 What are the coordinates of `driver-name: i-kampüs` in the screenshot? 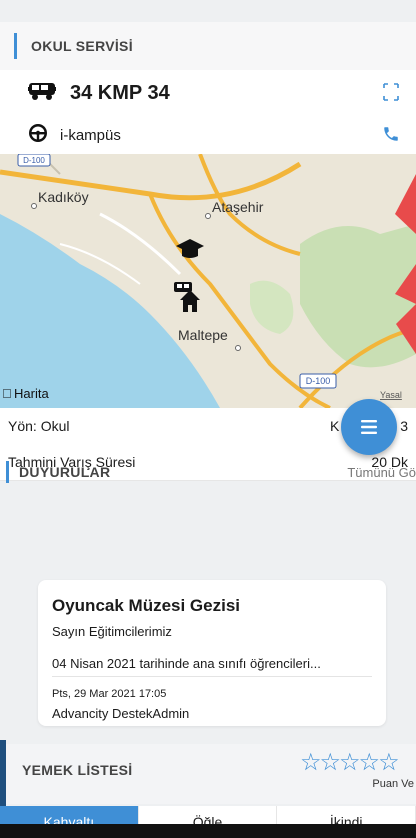 It's located at (90, 135).